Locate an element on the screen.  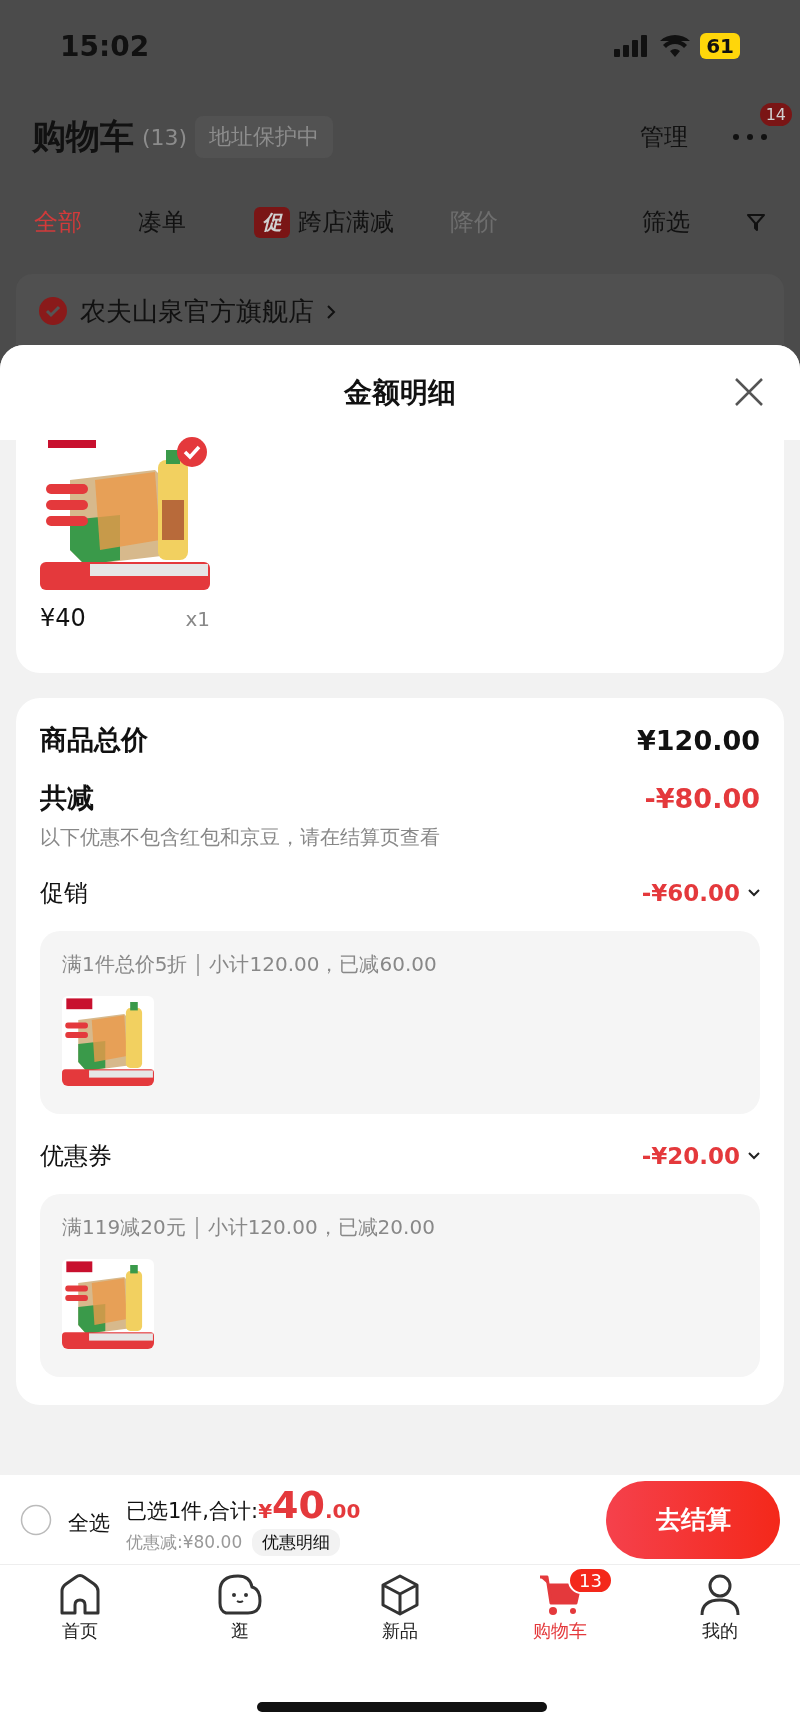
status-time: 15:02 is located at coordinates (105, 46).